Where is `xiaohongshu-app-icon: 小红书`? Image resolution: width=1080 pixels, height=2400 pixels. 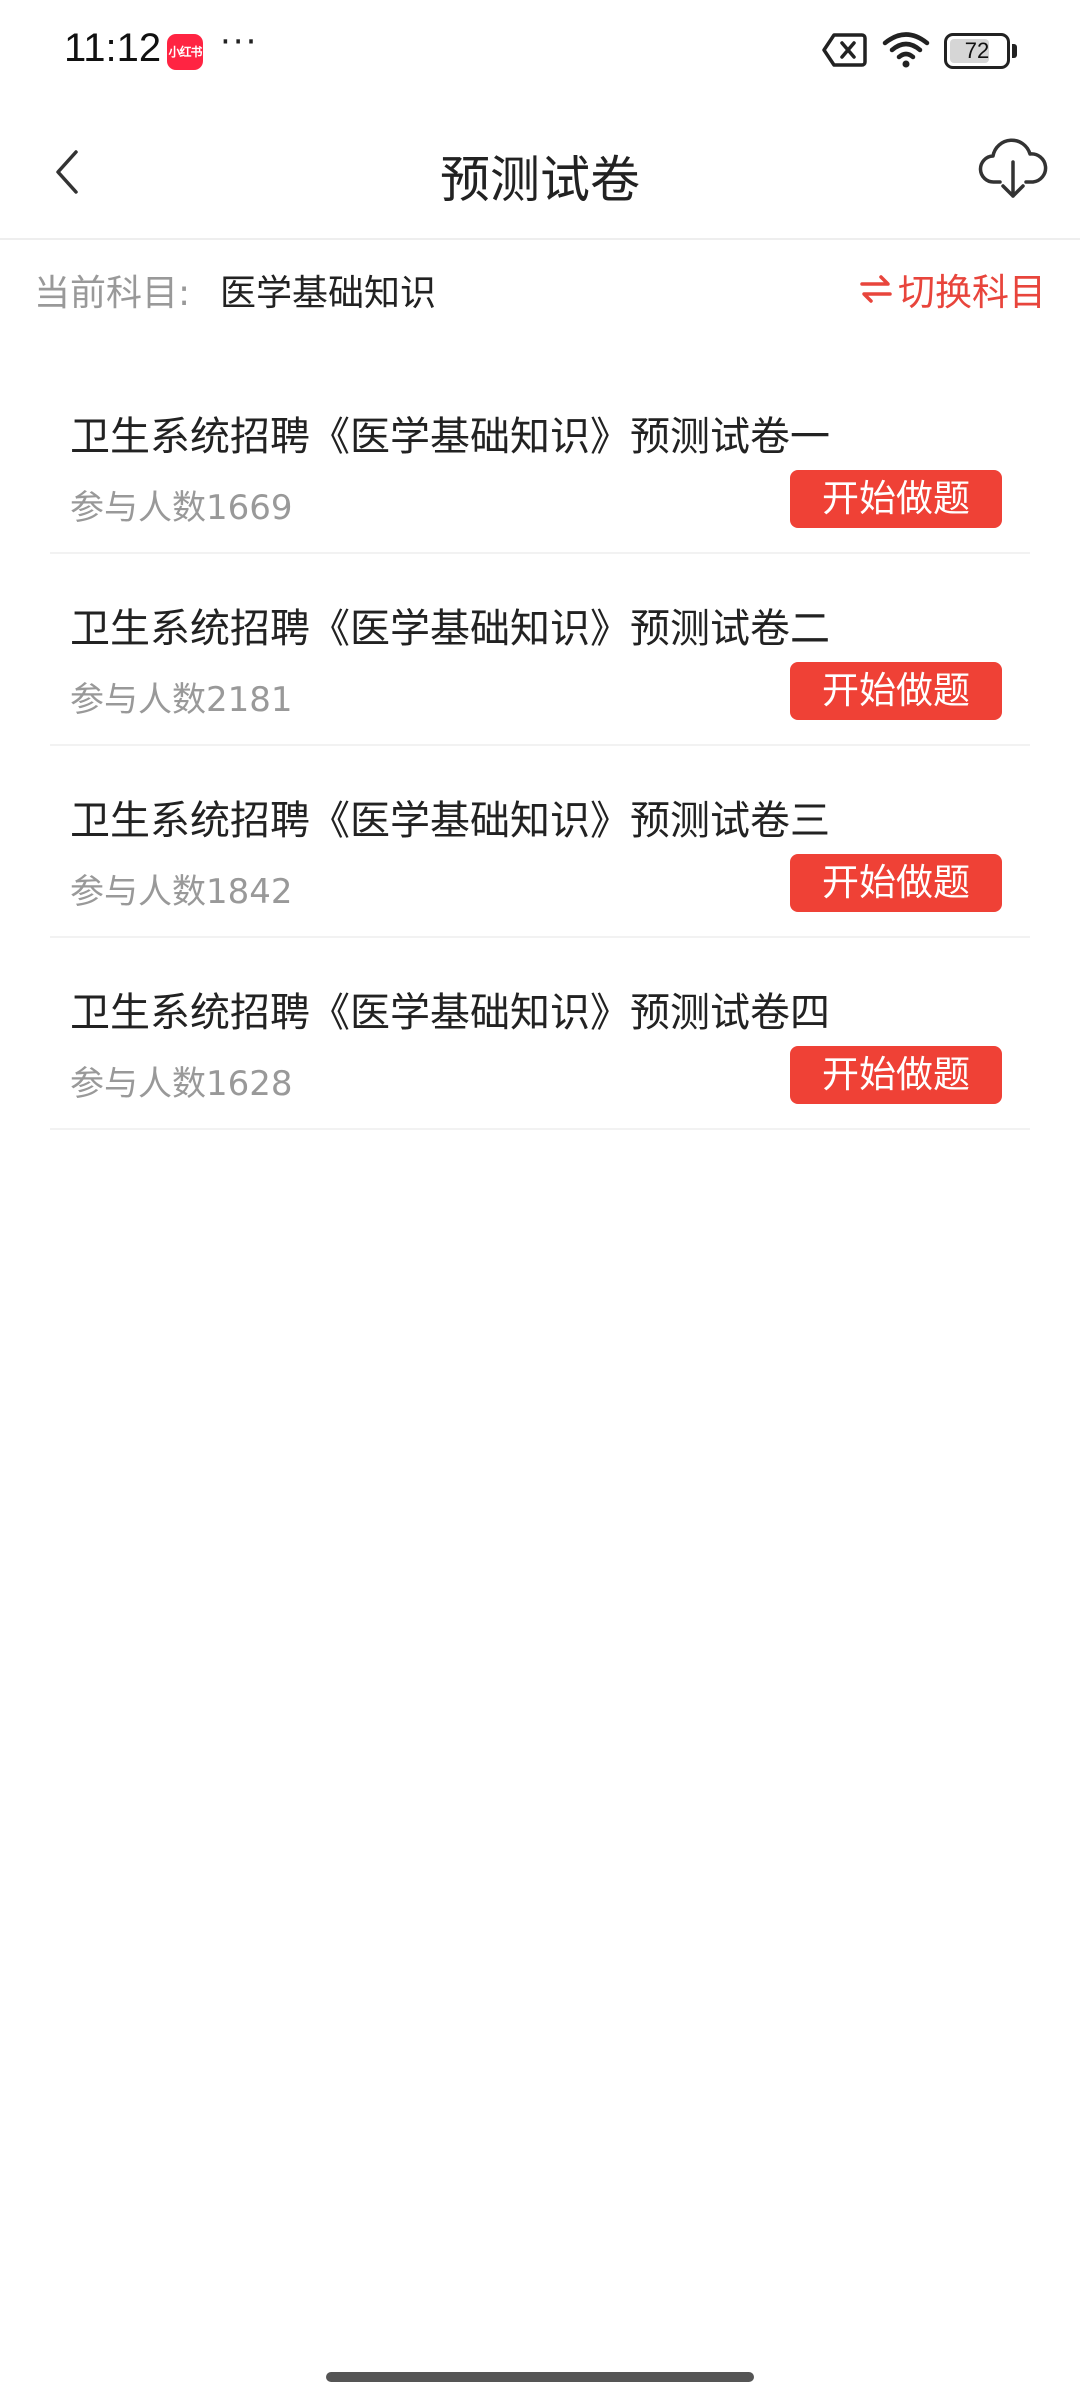 xiaohongshu-app-icon: 小红书 is located at coordinates (185, 52).